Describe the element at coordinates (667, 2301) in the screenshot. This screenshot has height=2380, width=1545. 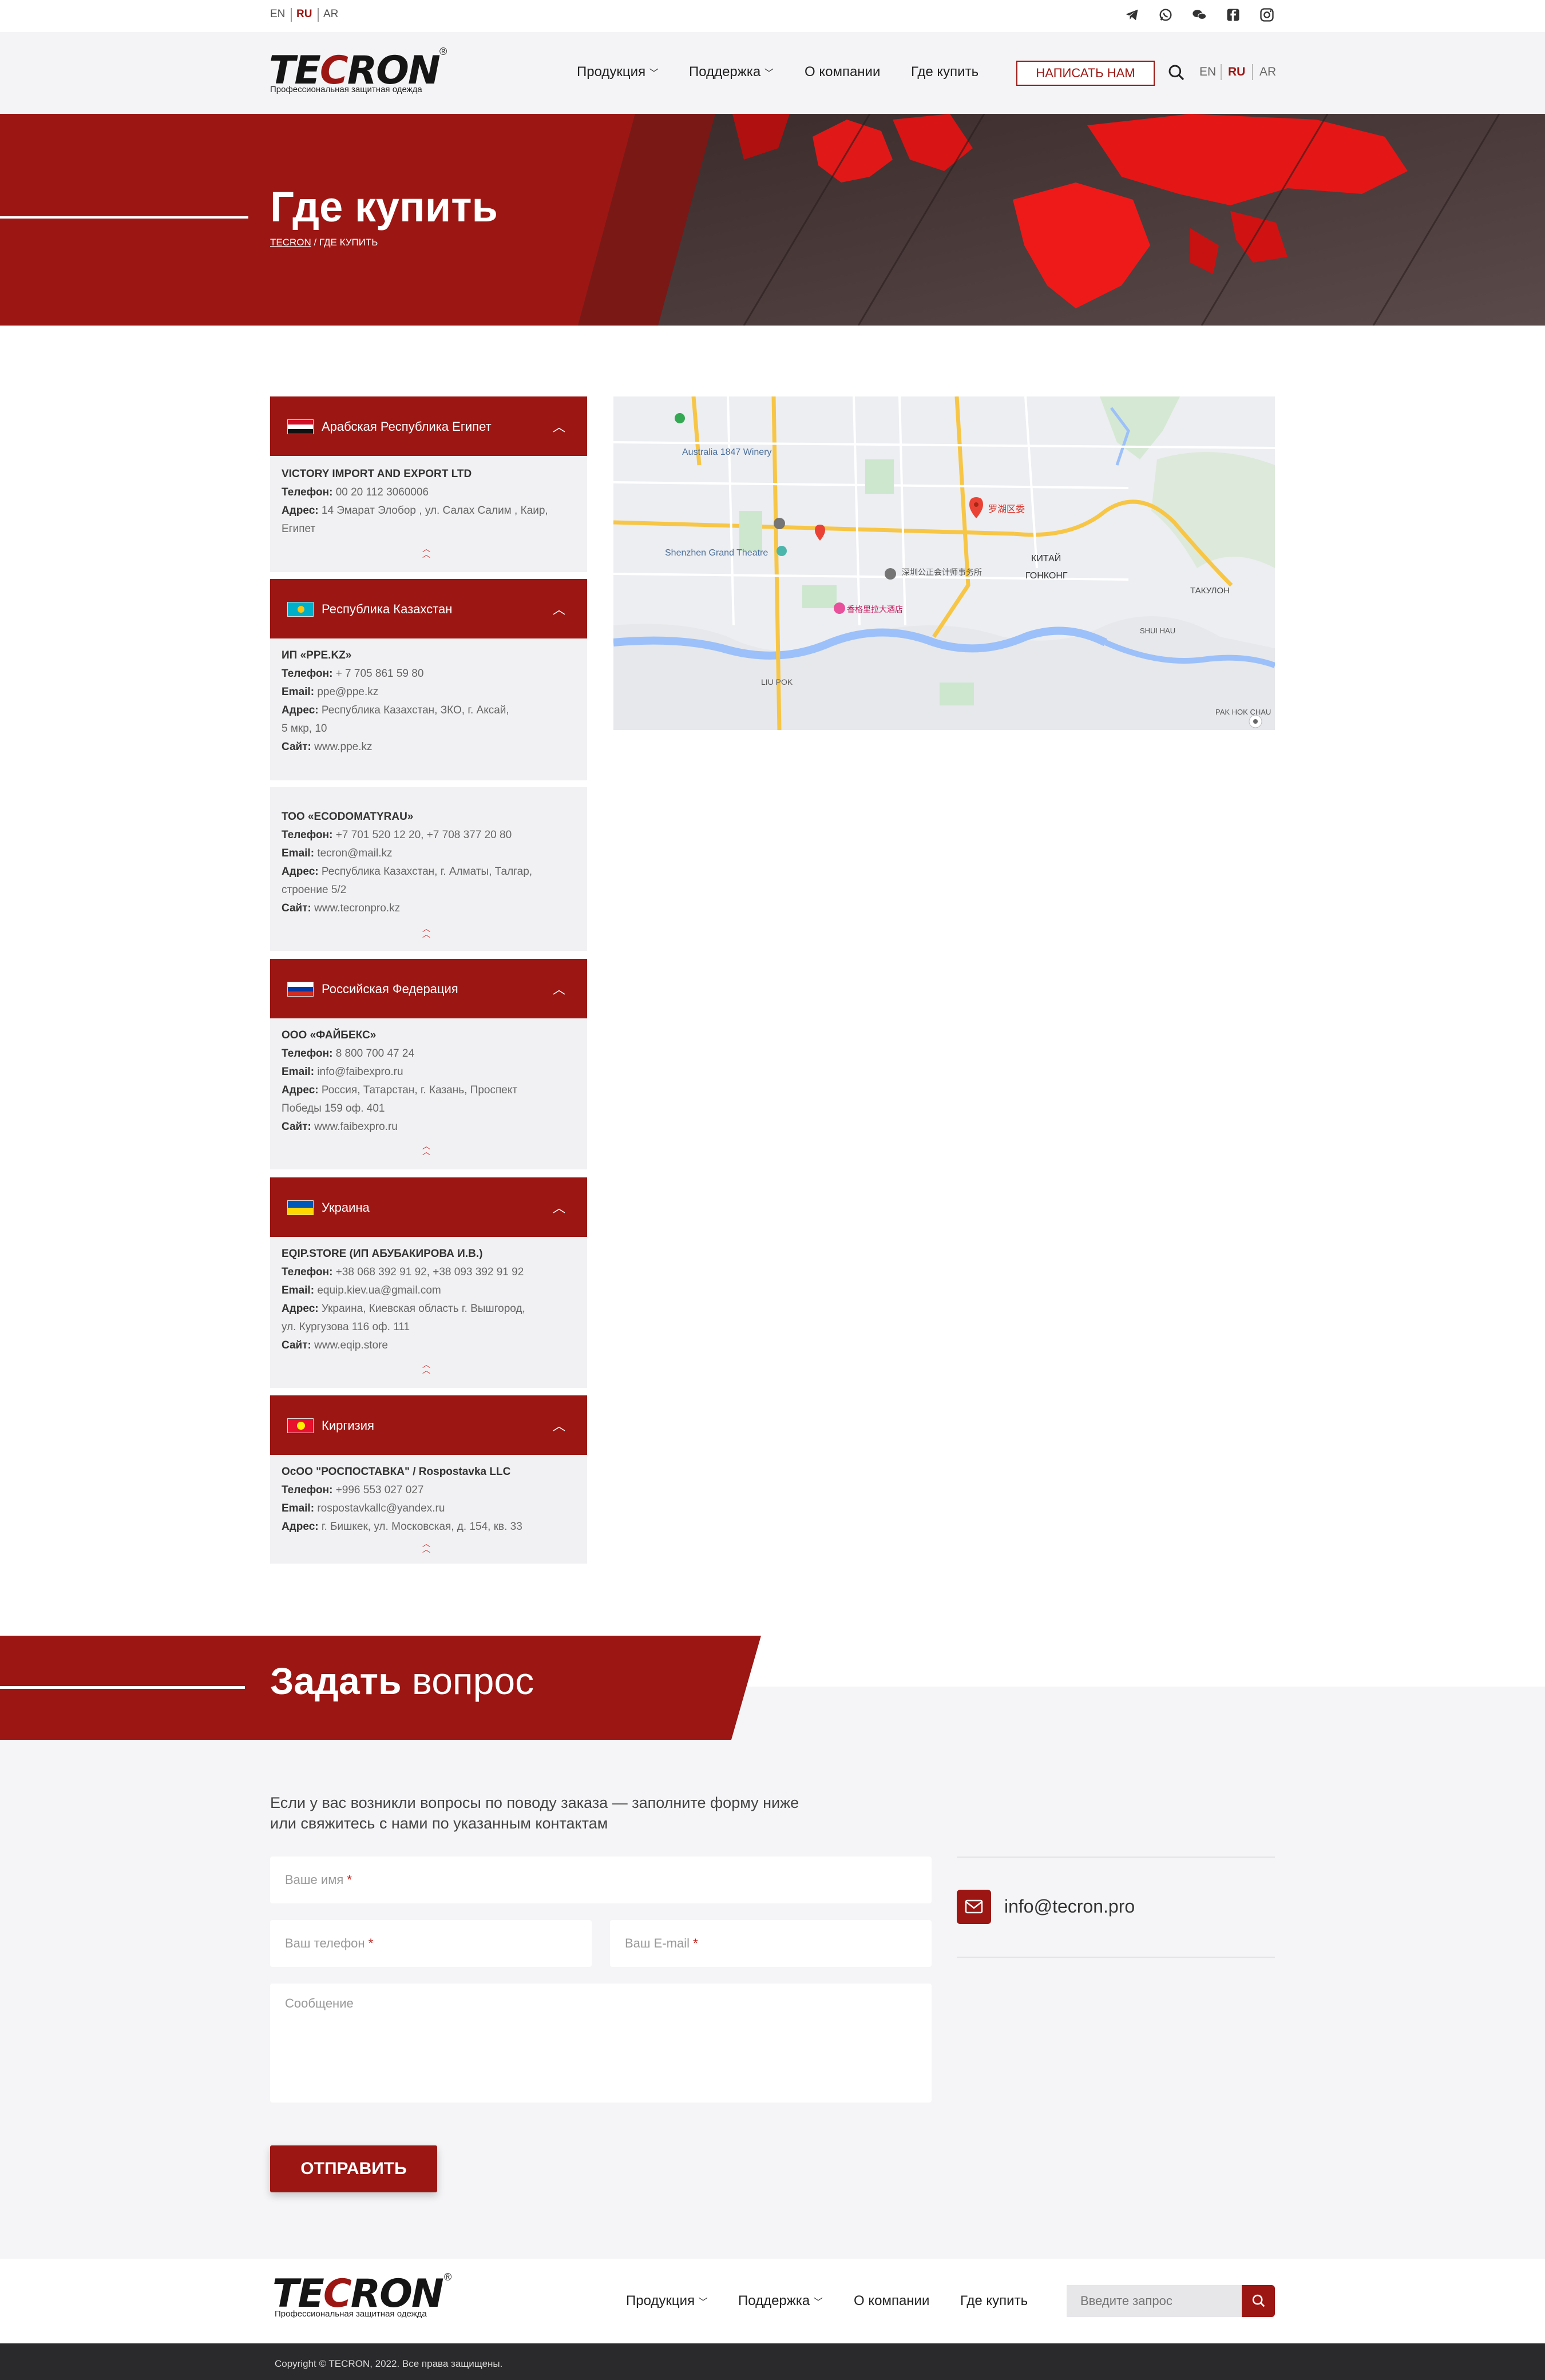
I see `footer-nav-products: Продукция ﹀` at that location.